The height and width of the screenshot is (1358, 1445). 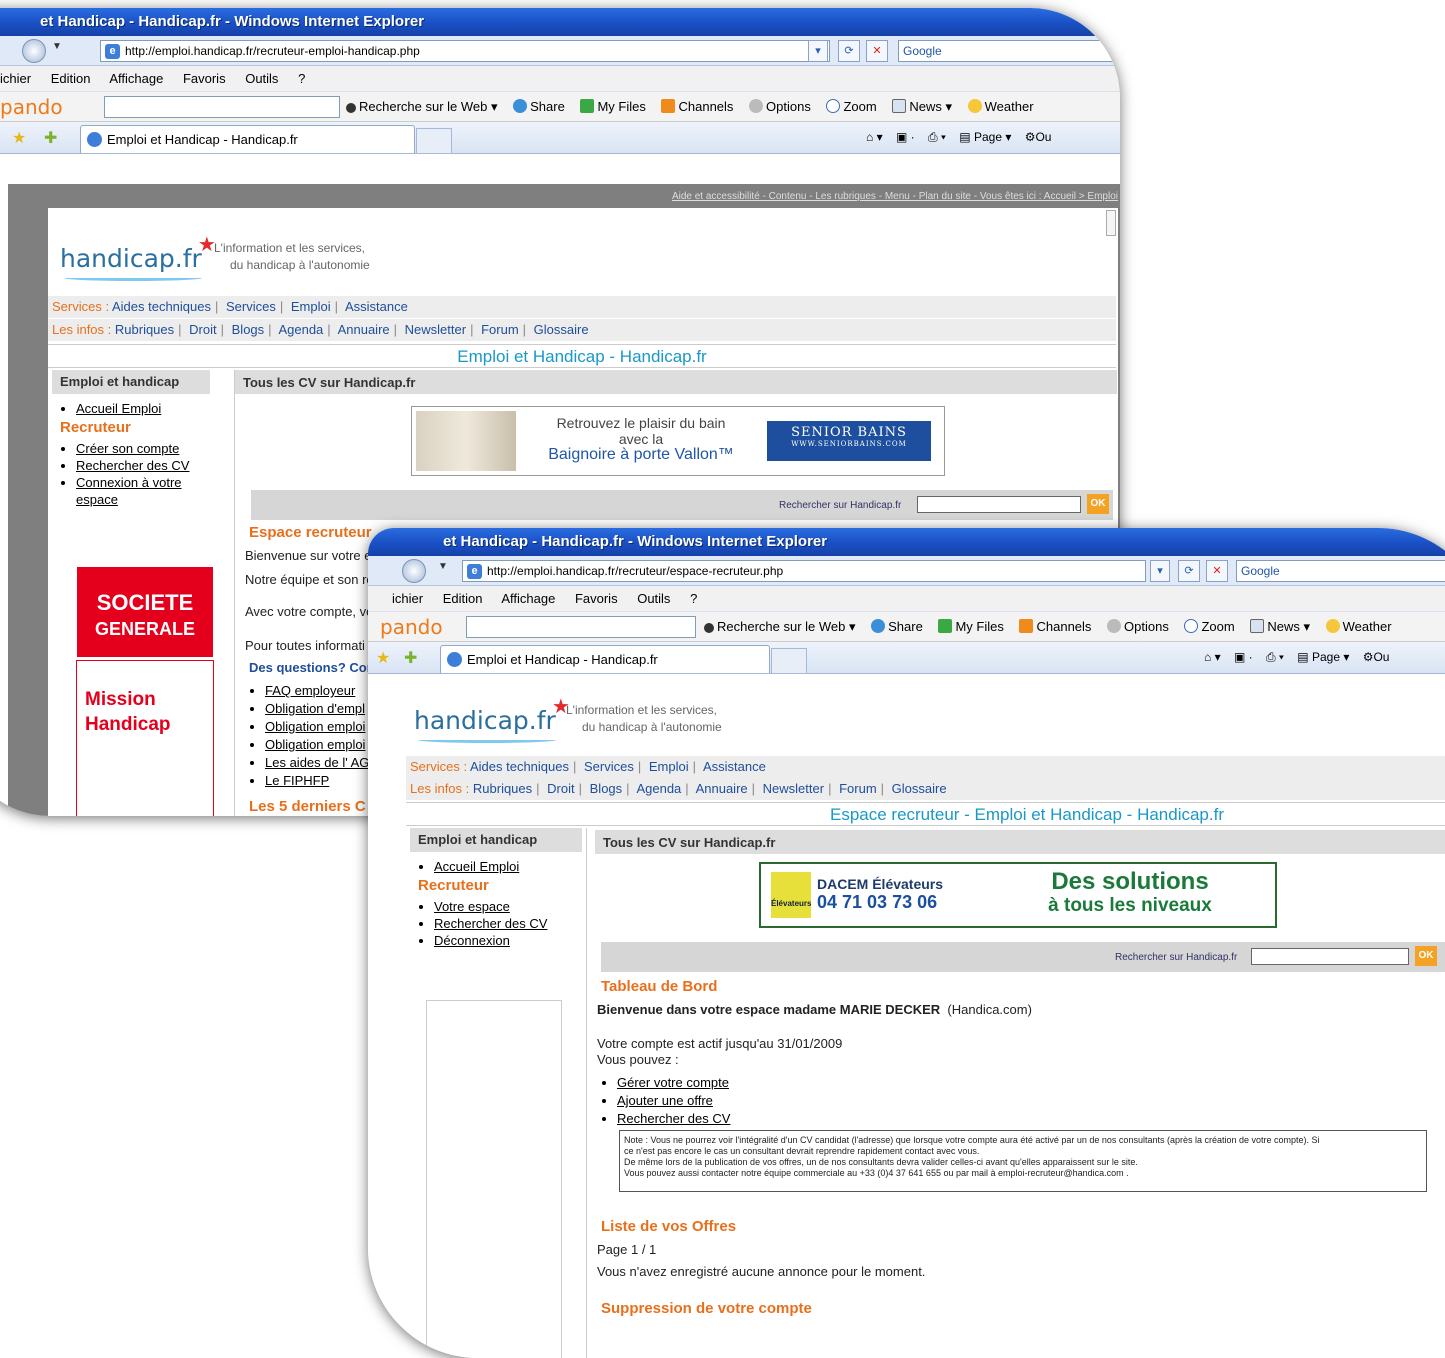 I want to click on sidebar-item-creer: Créer son compte, so click(x=139, y=448).